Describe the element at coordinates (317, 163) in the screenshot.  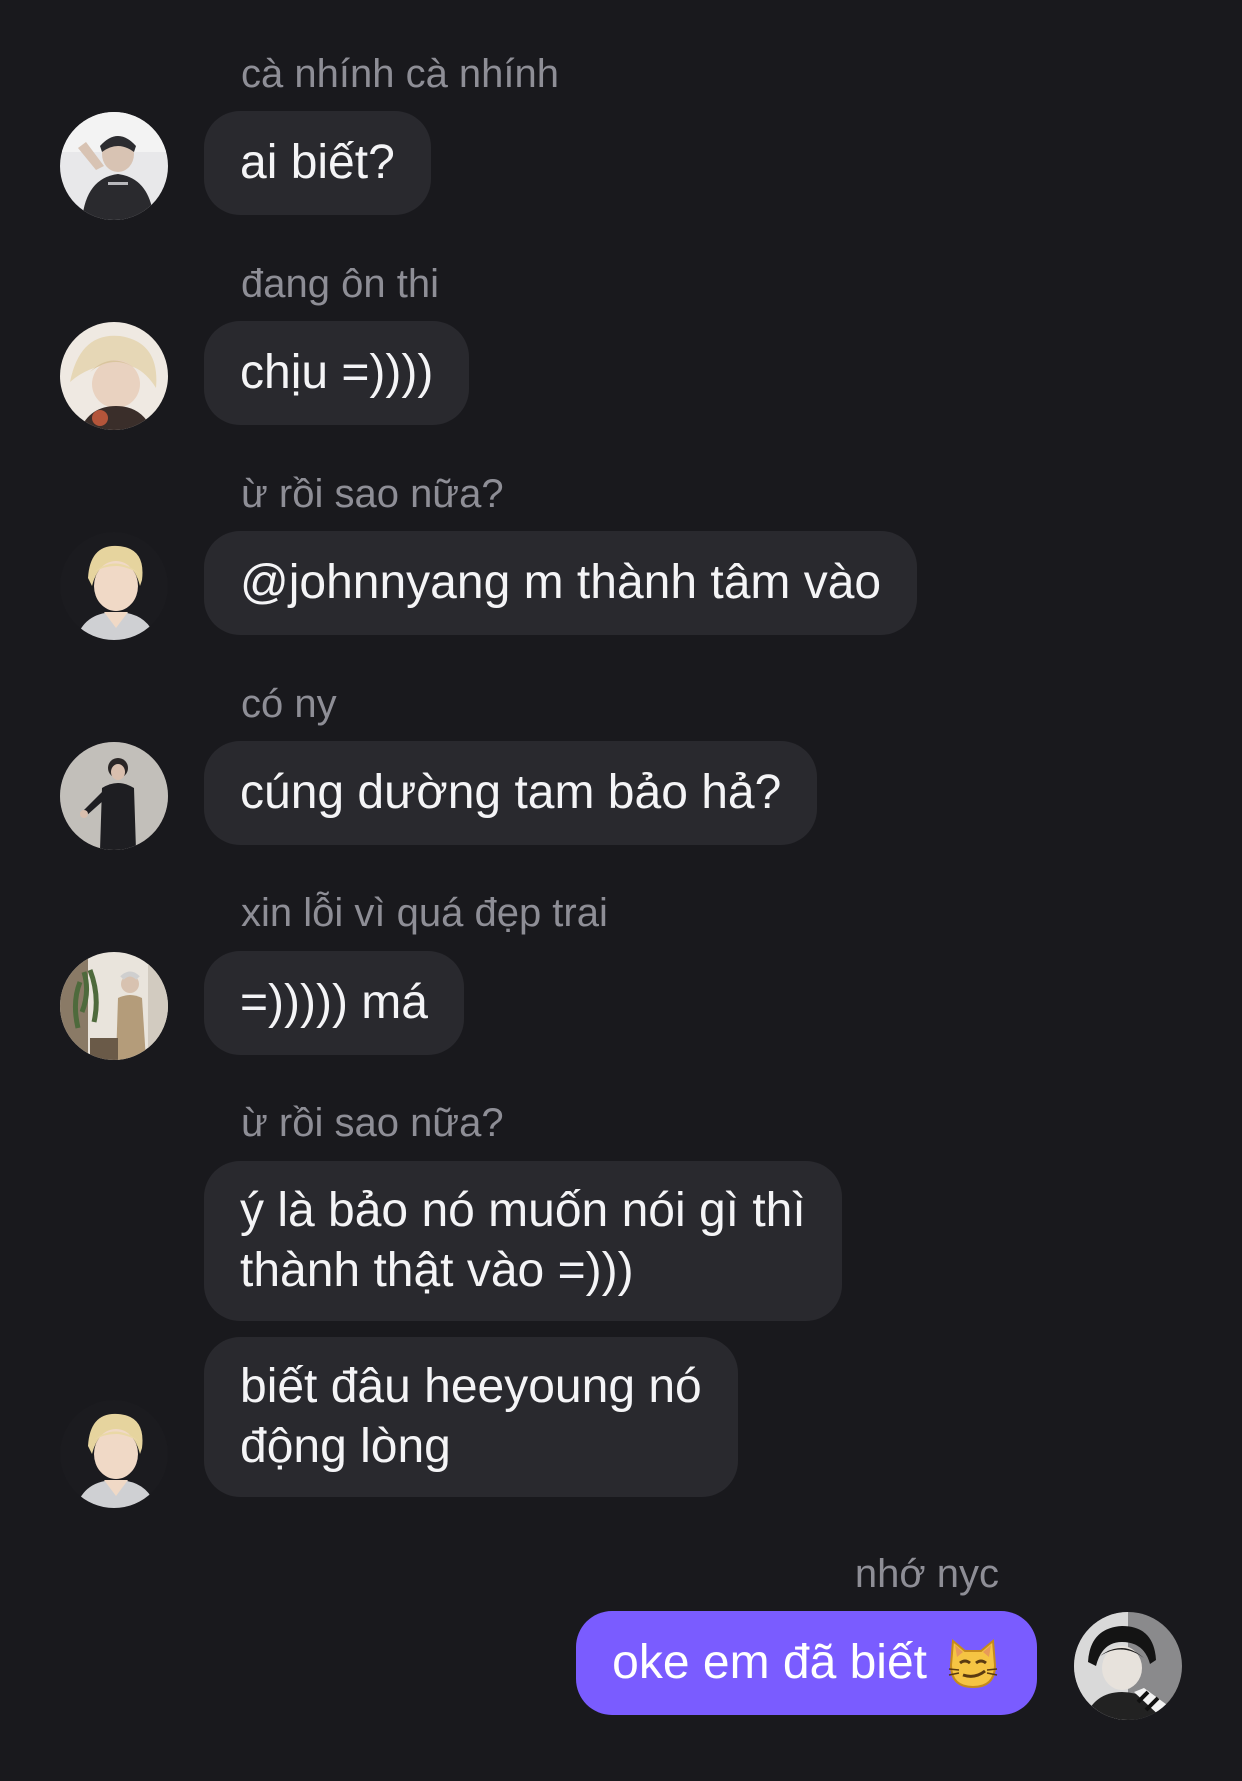
I see `message-bubble: ai biết?` at that location.